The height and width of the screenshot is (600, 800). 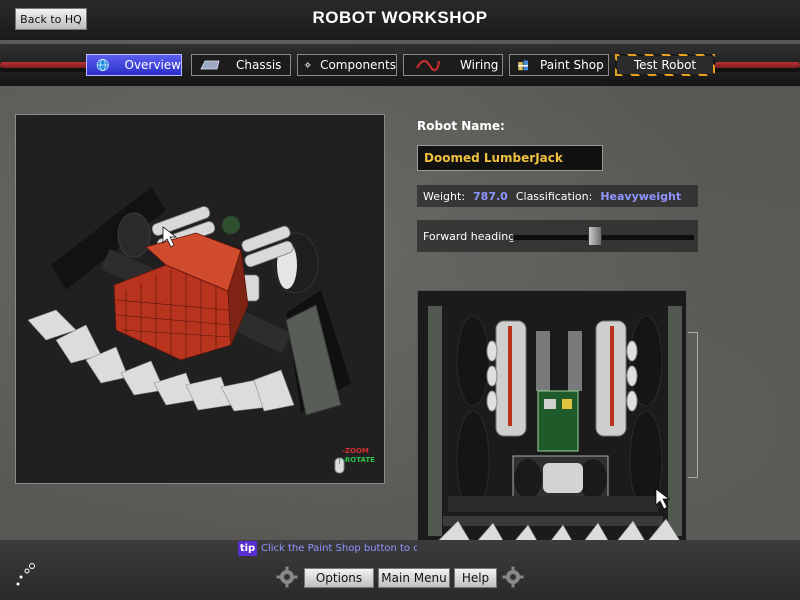 What do you see at coordinates (259, 65) in the screenshot?
I see `tab-chassis-label: Chassis` at bounding box center [259, 65].